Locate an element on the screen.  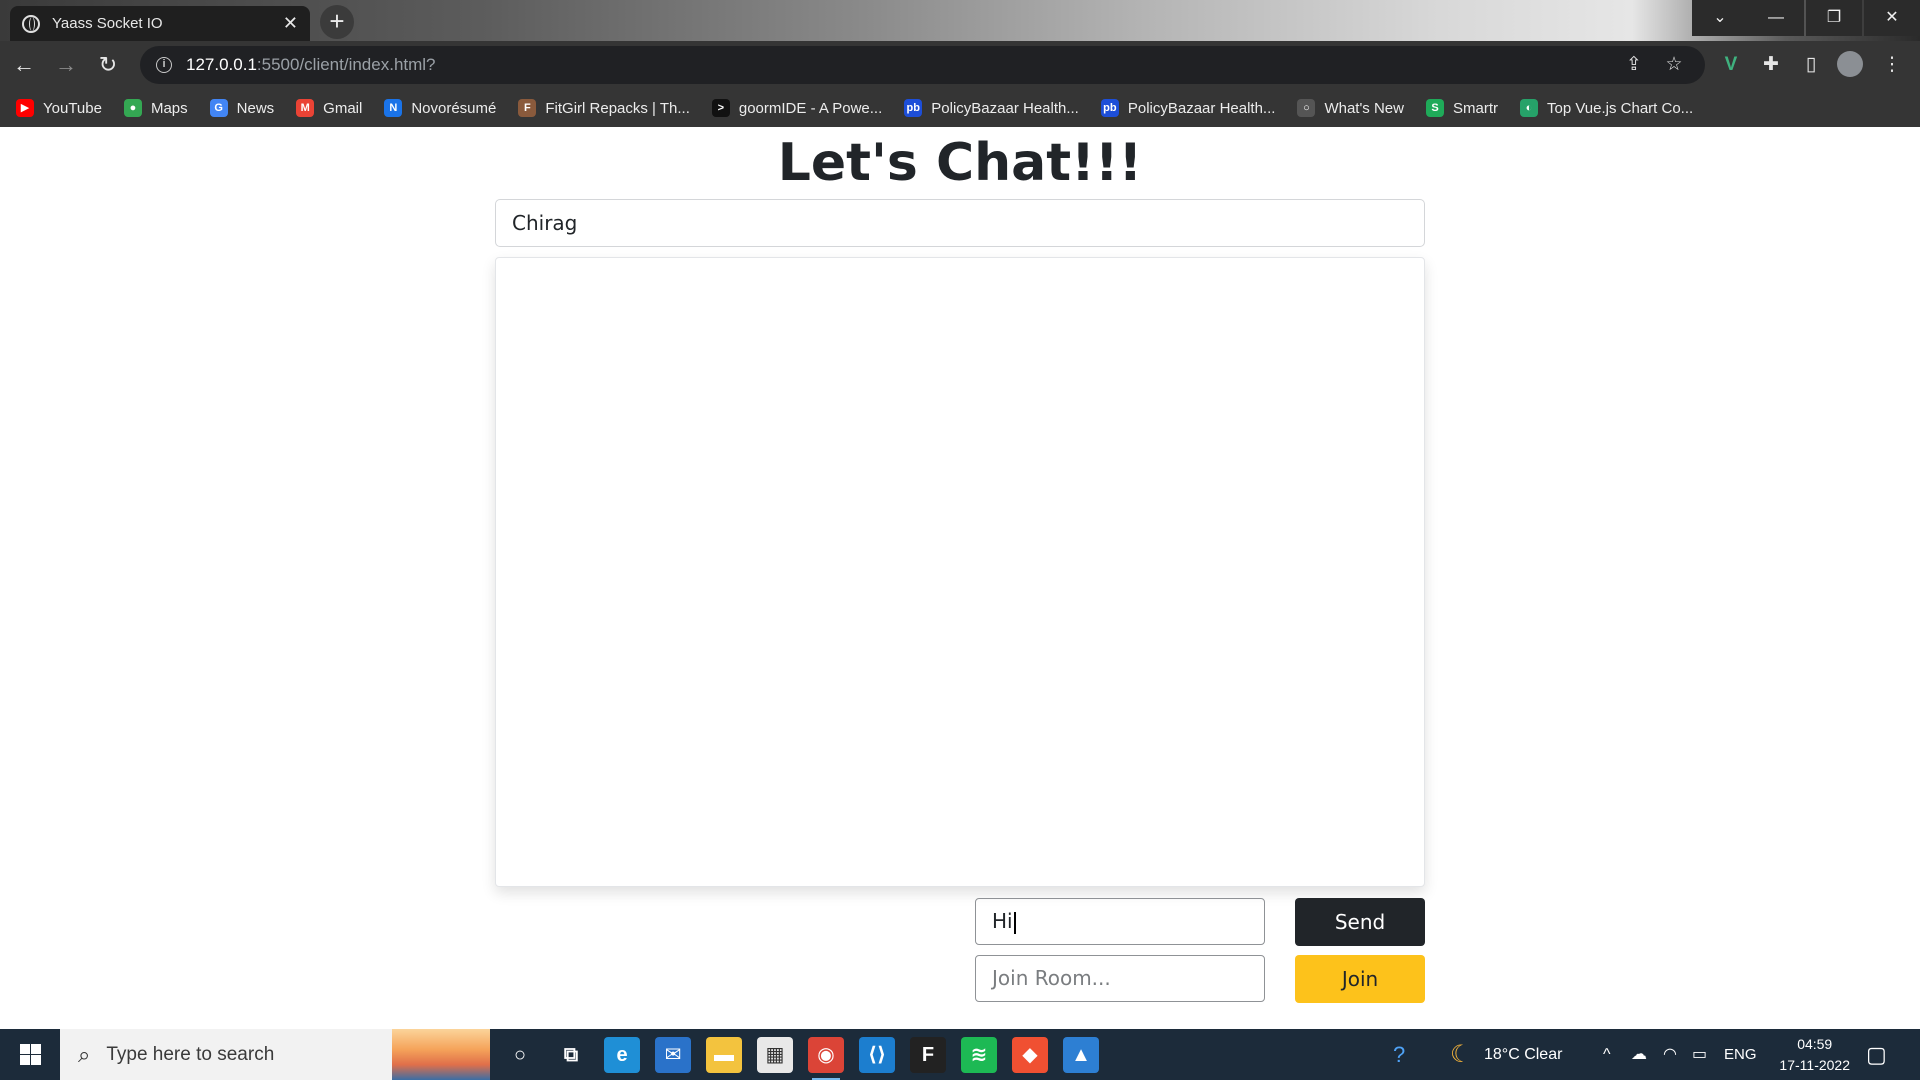
bookmark-item: M Gmail is located at coordinates (329, 108).